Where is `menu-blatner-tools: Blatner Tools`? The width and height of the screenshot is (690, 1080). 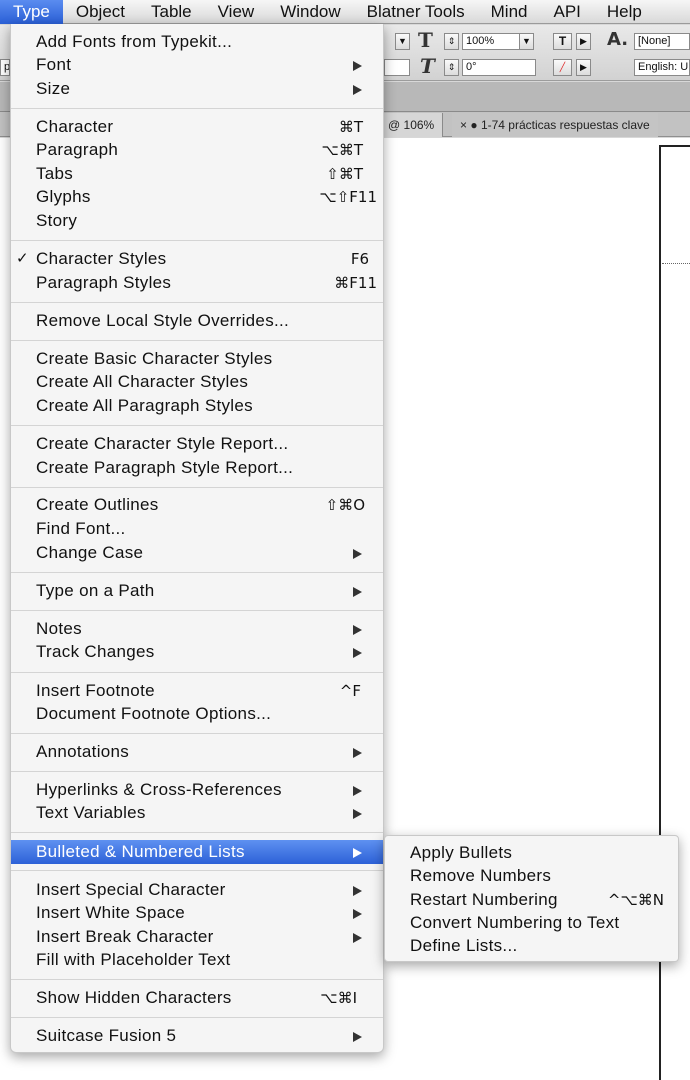
menu-blatner-tools: Blatner Tools is located at coordinates (416, 12).